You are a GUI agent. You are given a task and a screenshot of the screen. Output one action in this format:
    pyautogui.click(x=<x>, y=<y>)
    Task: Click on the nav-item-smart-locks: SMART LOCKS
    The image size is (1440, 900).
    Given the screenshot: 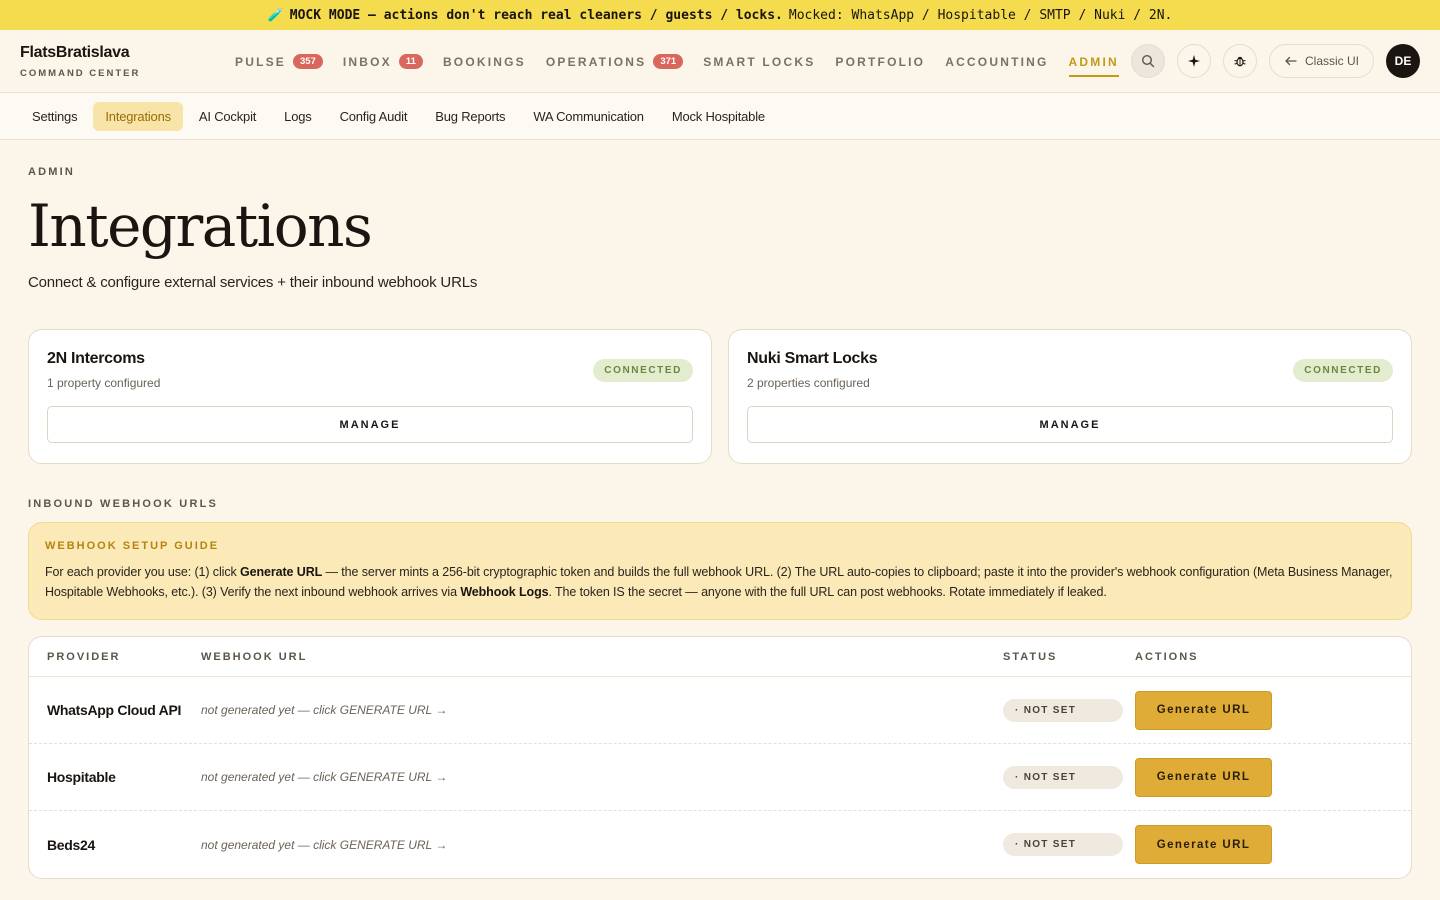 What is the action you would take?
    pyautogui.click(x=759, y=61)
    